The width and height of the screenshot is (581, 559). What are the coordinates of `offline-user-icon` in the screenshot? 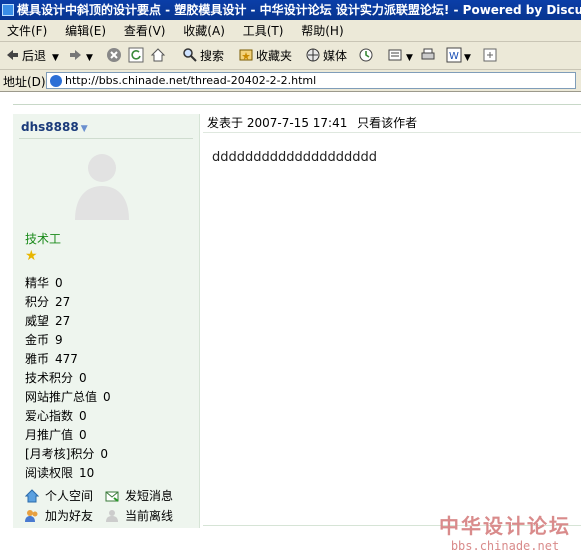 It's located at (112, 516).